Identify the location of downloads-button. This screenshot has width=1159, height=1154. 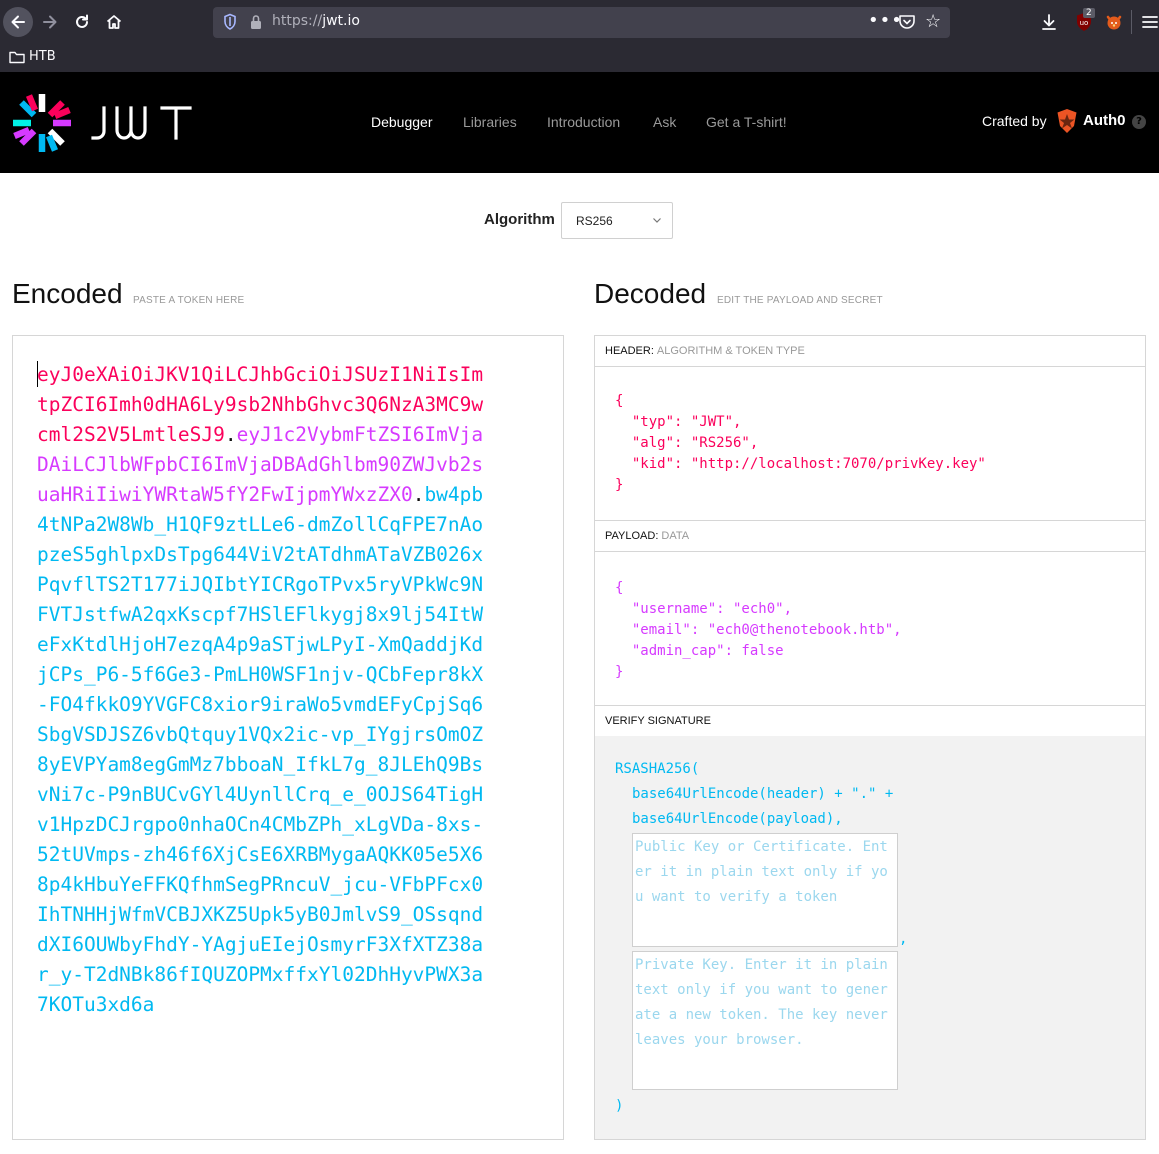
(1049, 22).